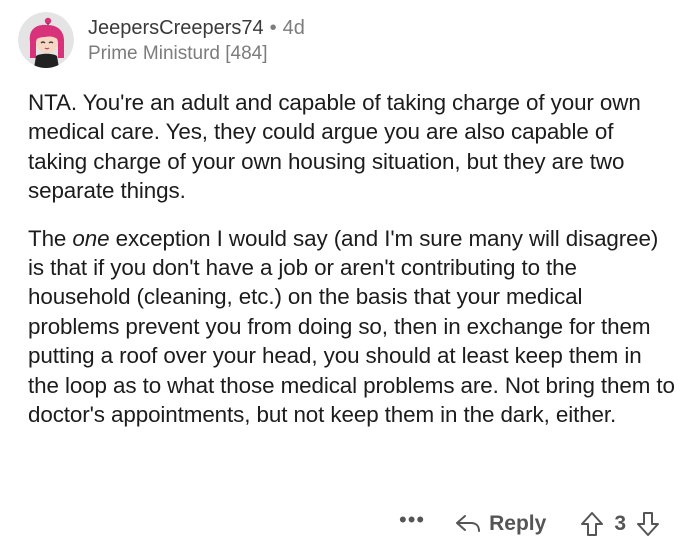 This screenshot has width=700, height=552. Describe the element at coordinates (648, 524) in the screenshot. I see `downvote-arrow-icon` at that location.